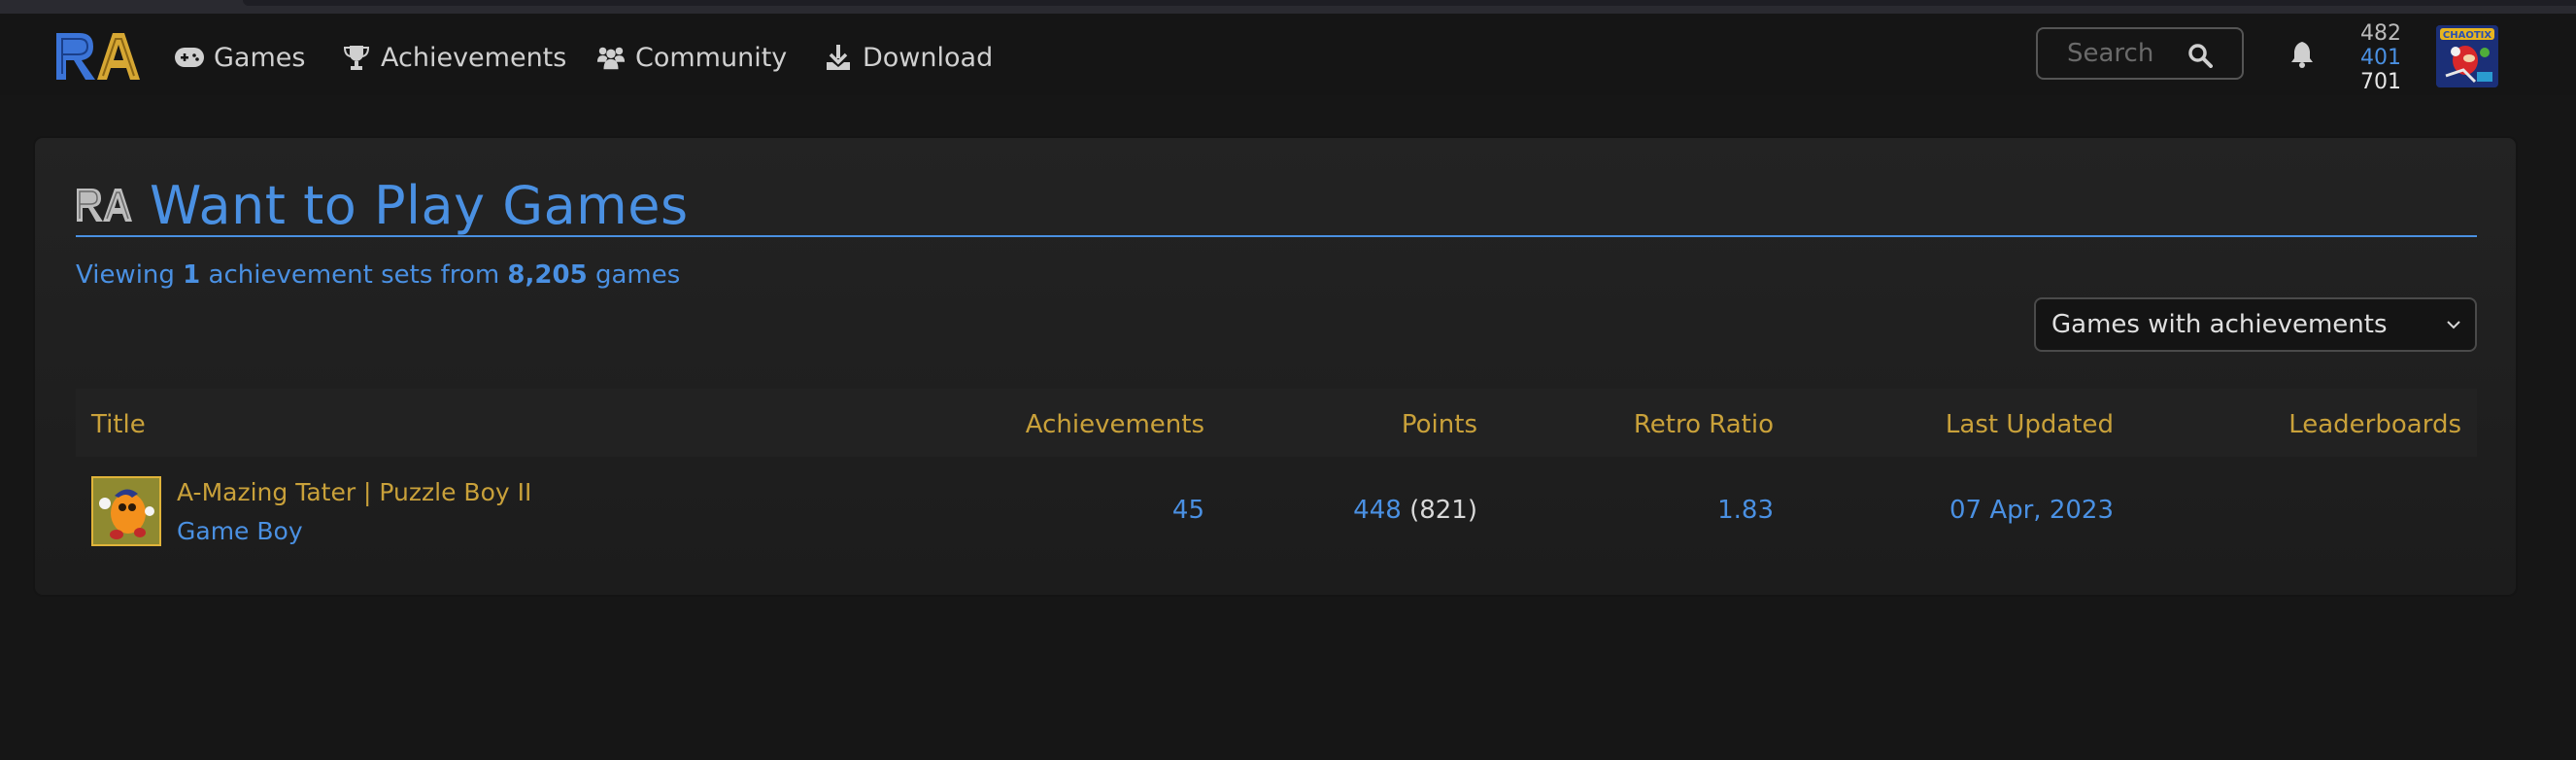 Image resolution: width=2576 pixels, height=760 pixels. Describe the element at coordinates (419, 205) in the screenshot. I see `page-title: Want to Play Games` at that location.